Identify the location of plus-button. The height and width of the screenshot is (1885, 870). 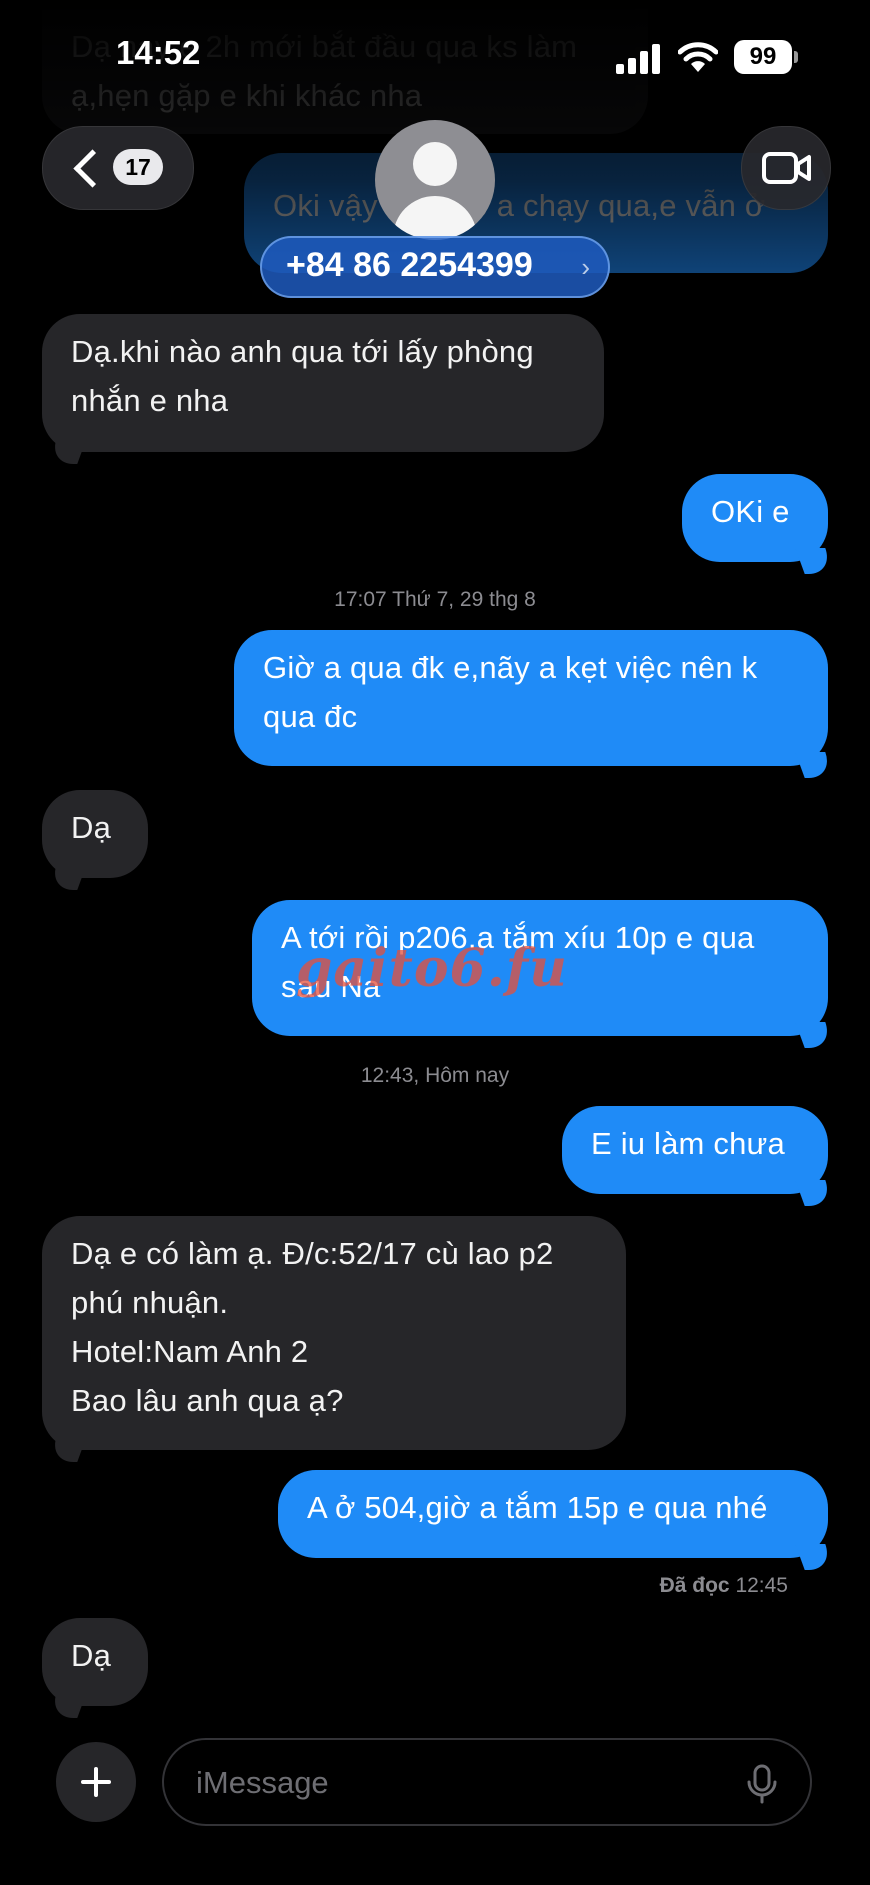
(96, 1782).